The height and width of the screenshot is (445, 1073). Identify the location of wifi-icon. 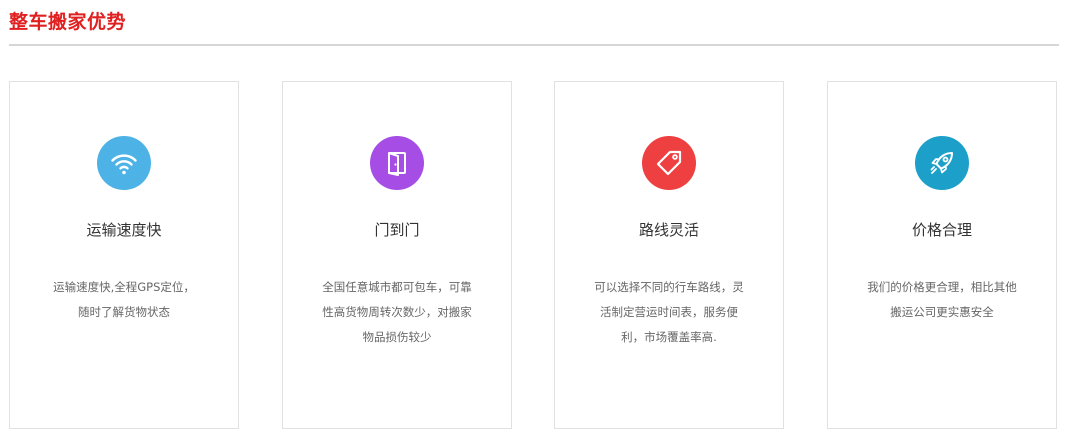
(124, 164).